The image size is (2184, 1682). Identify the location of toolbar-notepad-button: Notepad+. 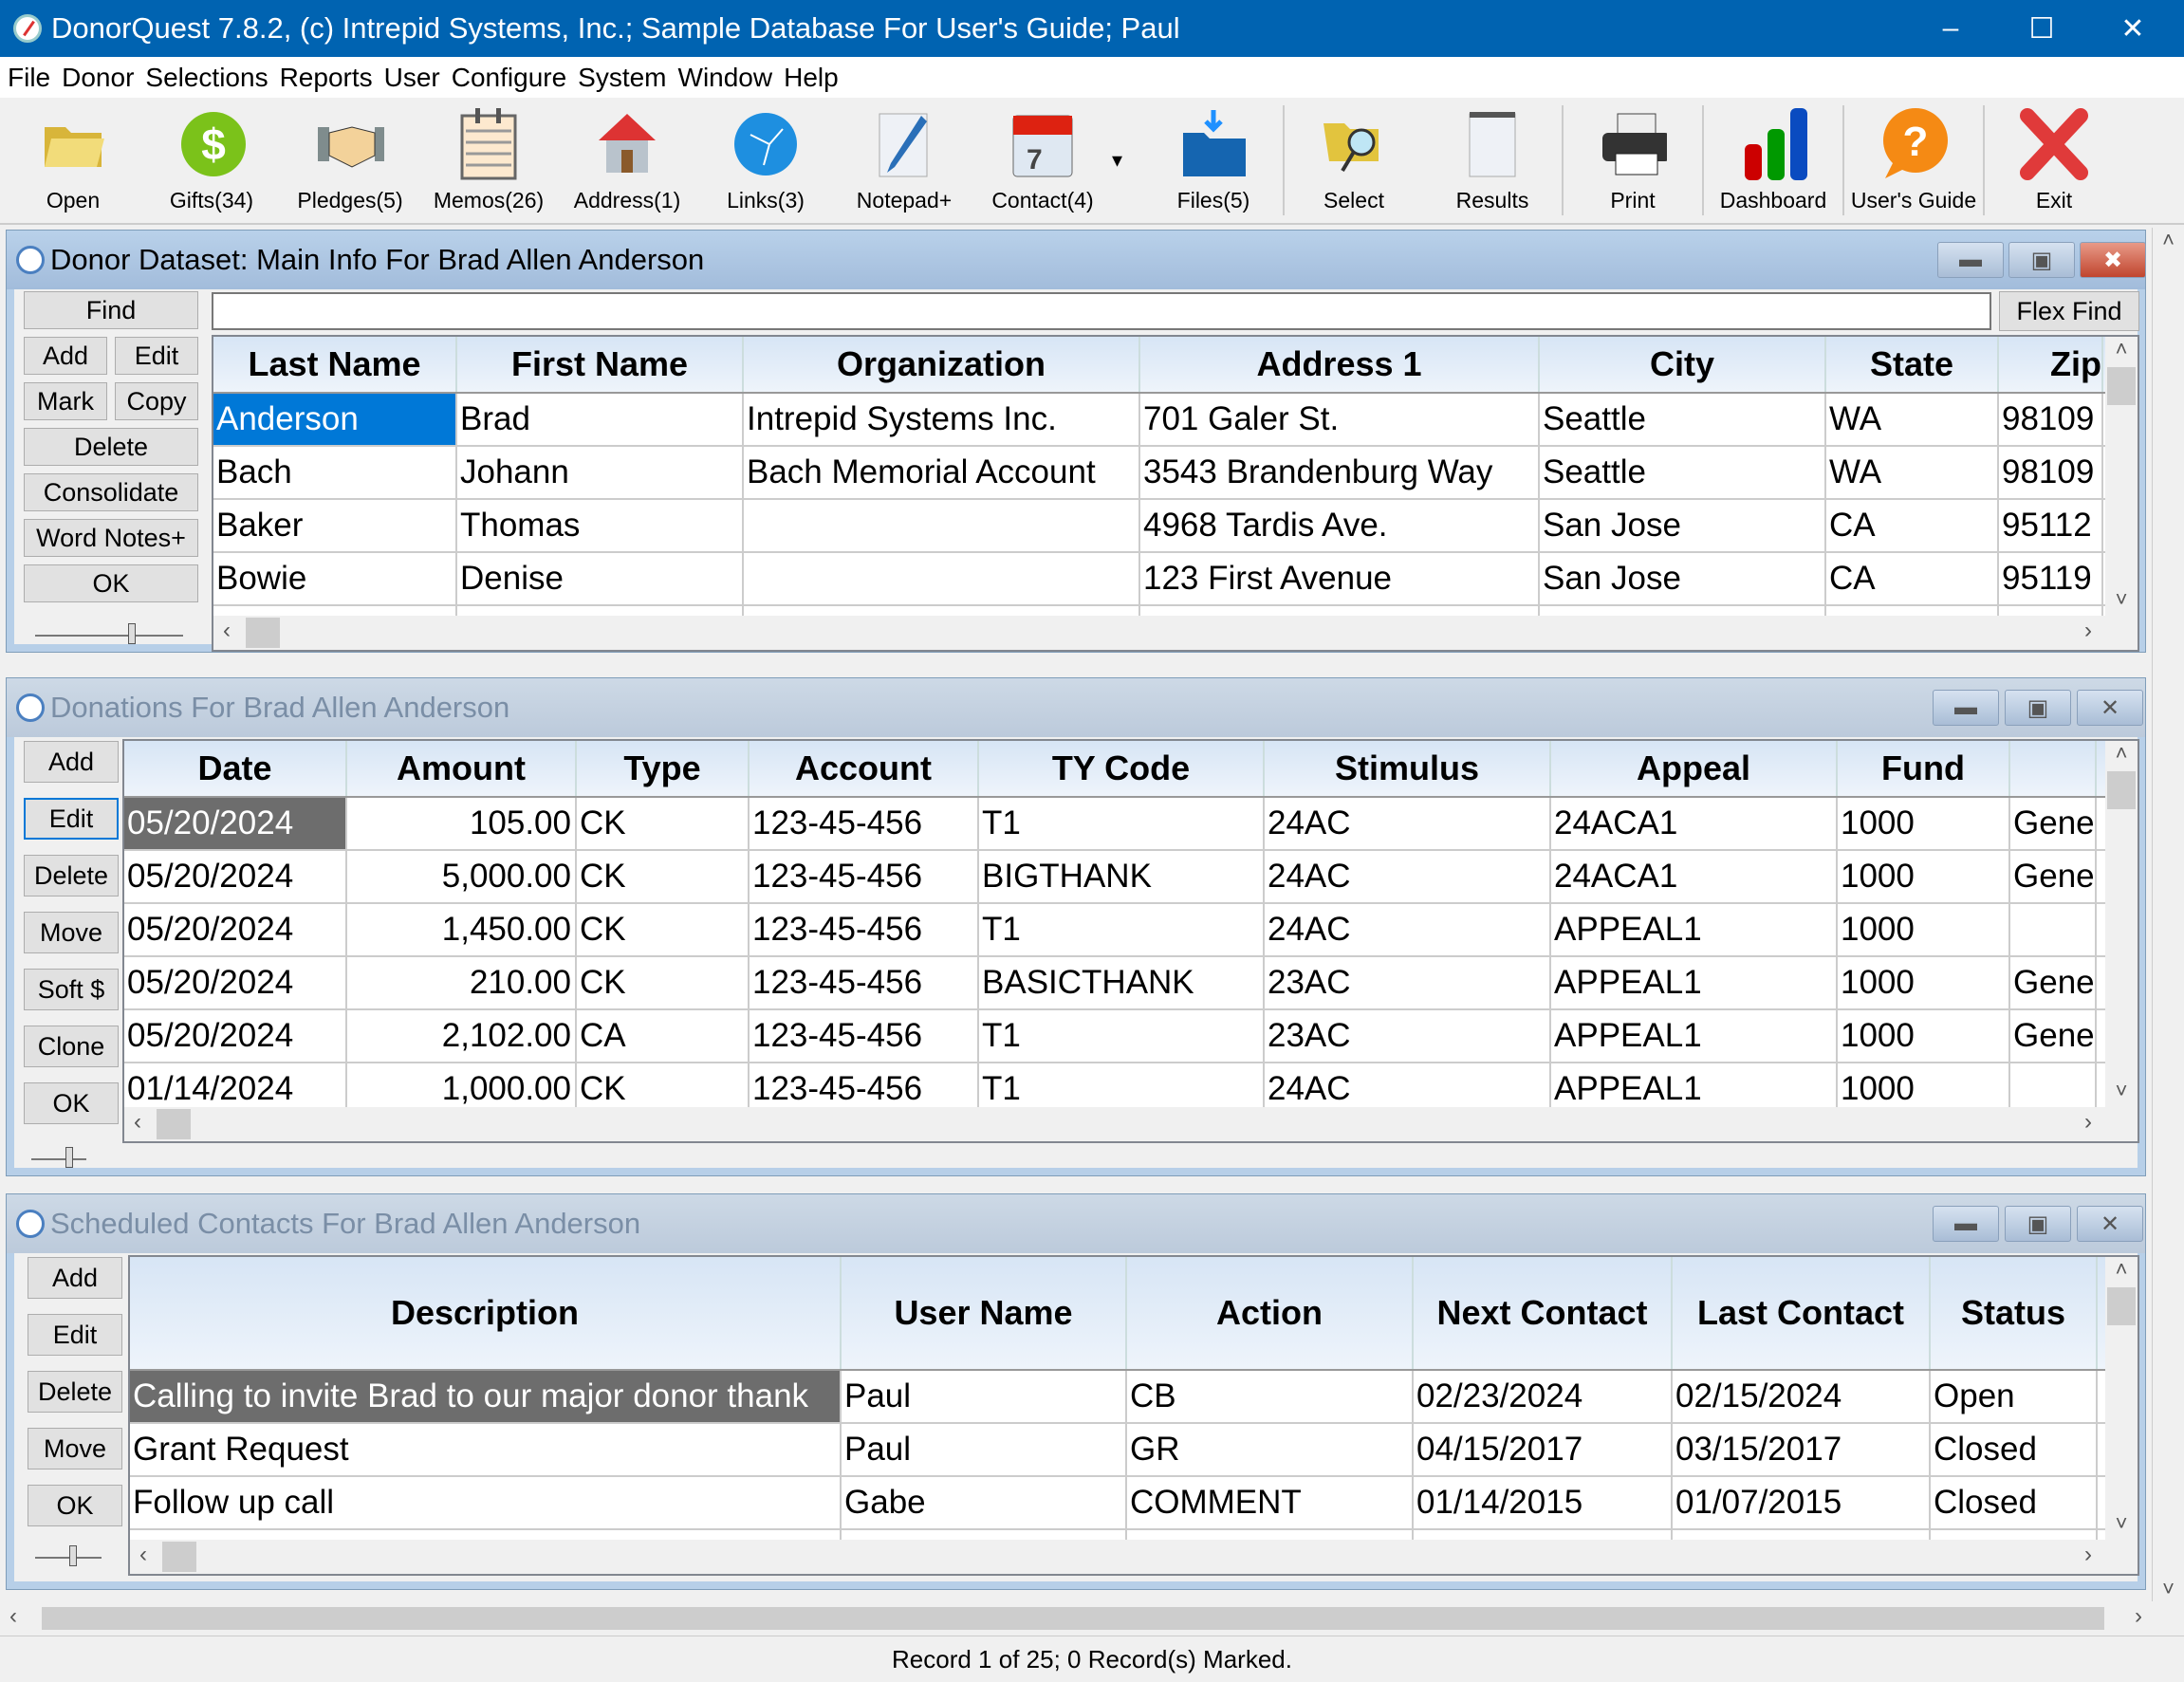
(904, 160).